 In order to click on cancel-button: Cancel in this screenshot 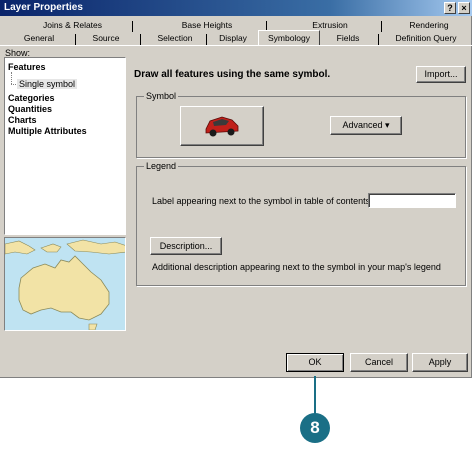, I will do `click(379, 362)`.